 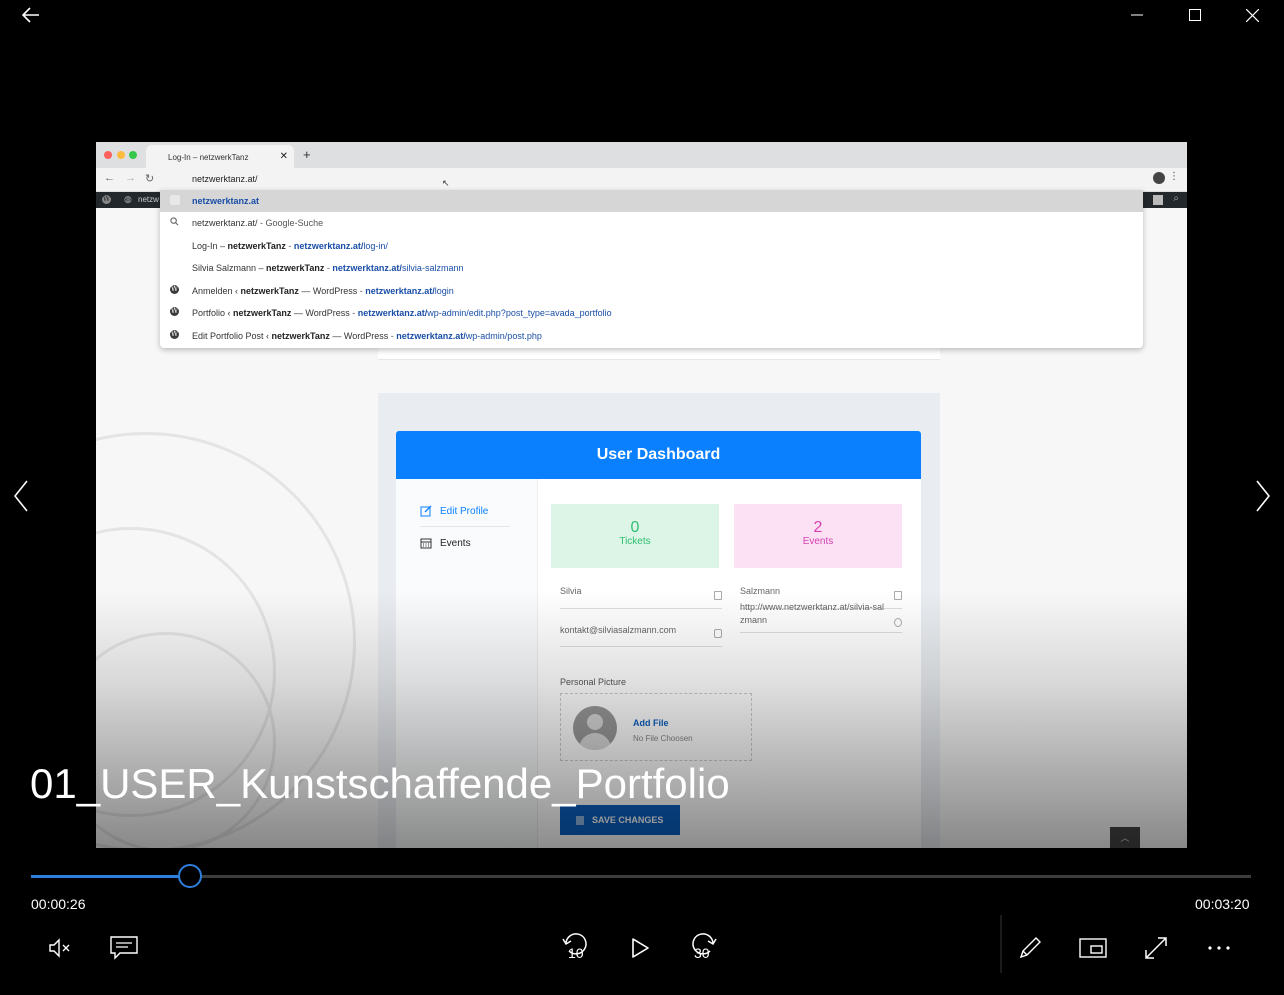 What do you see at coordinates (109, 178) in the screenshot?
I see `browser-back-icon: ←` at bounding box center [109, 178].